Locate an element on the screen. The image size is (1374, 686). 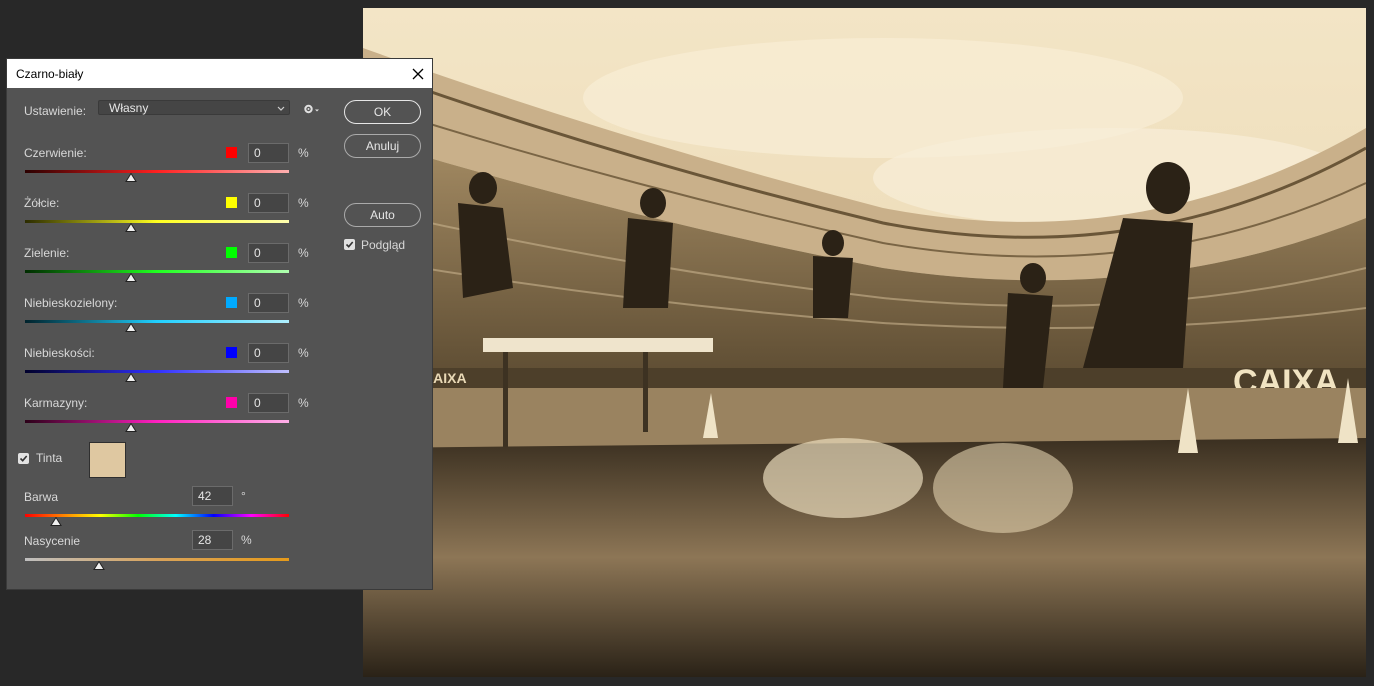
gear-icon is located at coordinates (311, 110).